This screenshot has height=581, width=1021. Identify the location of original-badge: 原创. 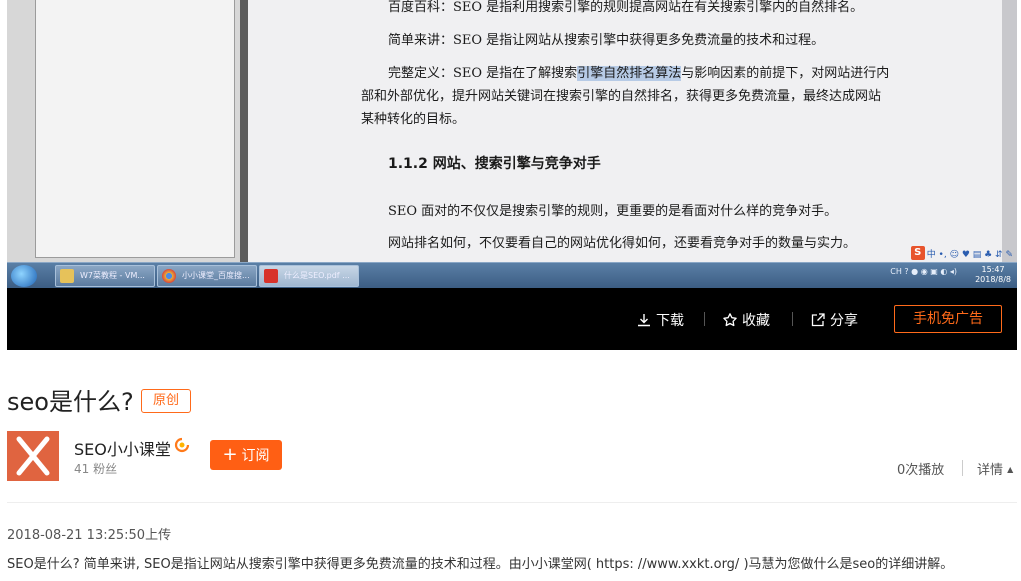
(166, 401).